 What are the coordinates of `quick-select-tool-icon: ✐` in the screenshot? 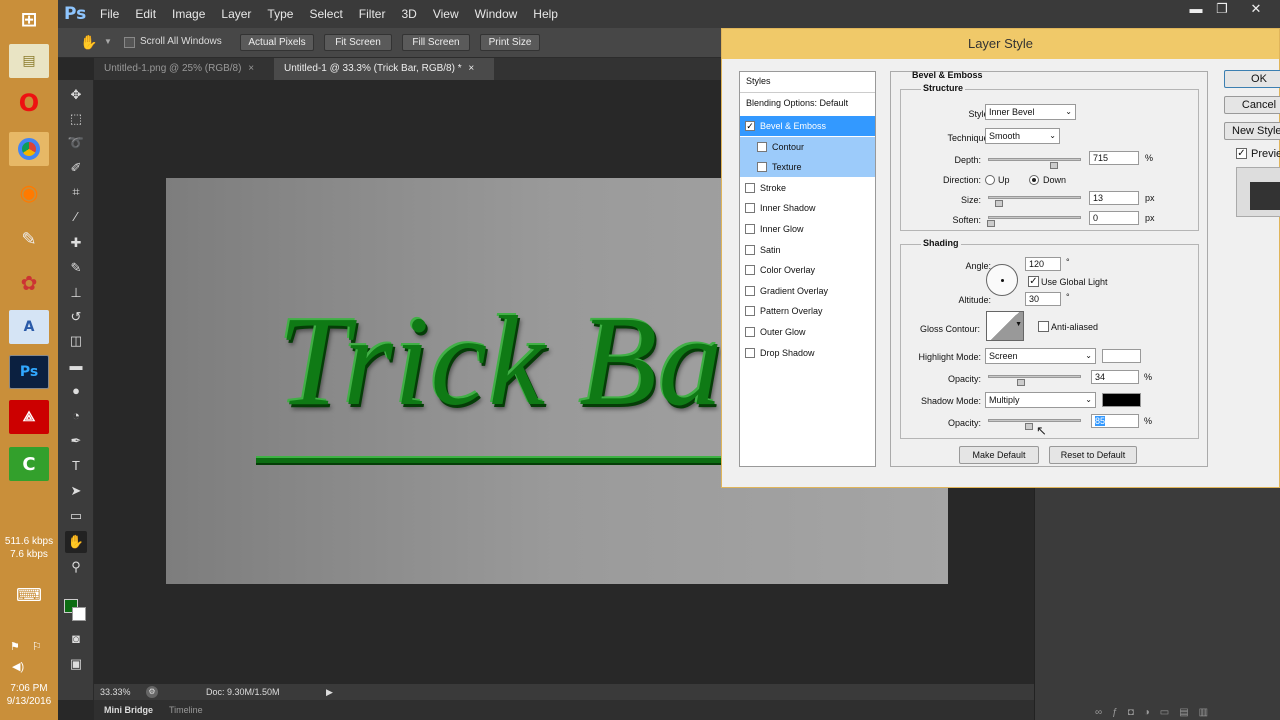 It's located at (76, 168).